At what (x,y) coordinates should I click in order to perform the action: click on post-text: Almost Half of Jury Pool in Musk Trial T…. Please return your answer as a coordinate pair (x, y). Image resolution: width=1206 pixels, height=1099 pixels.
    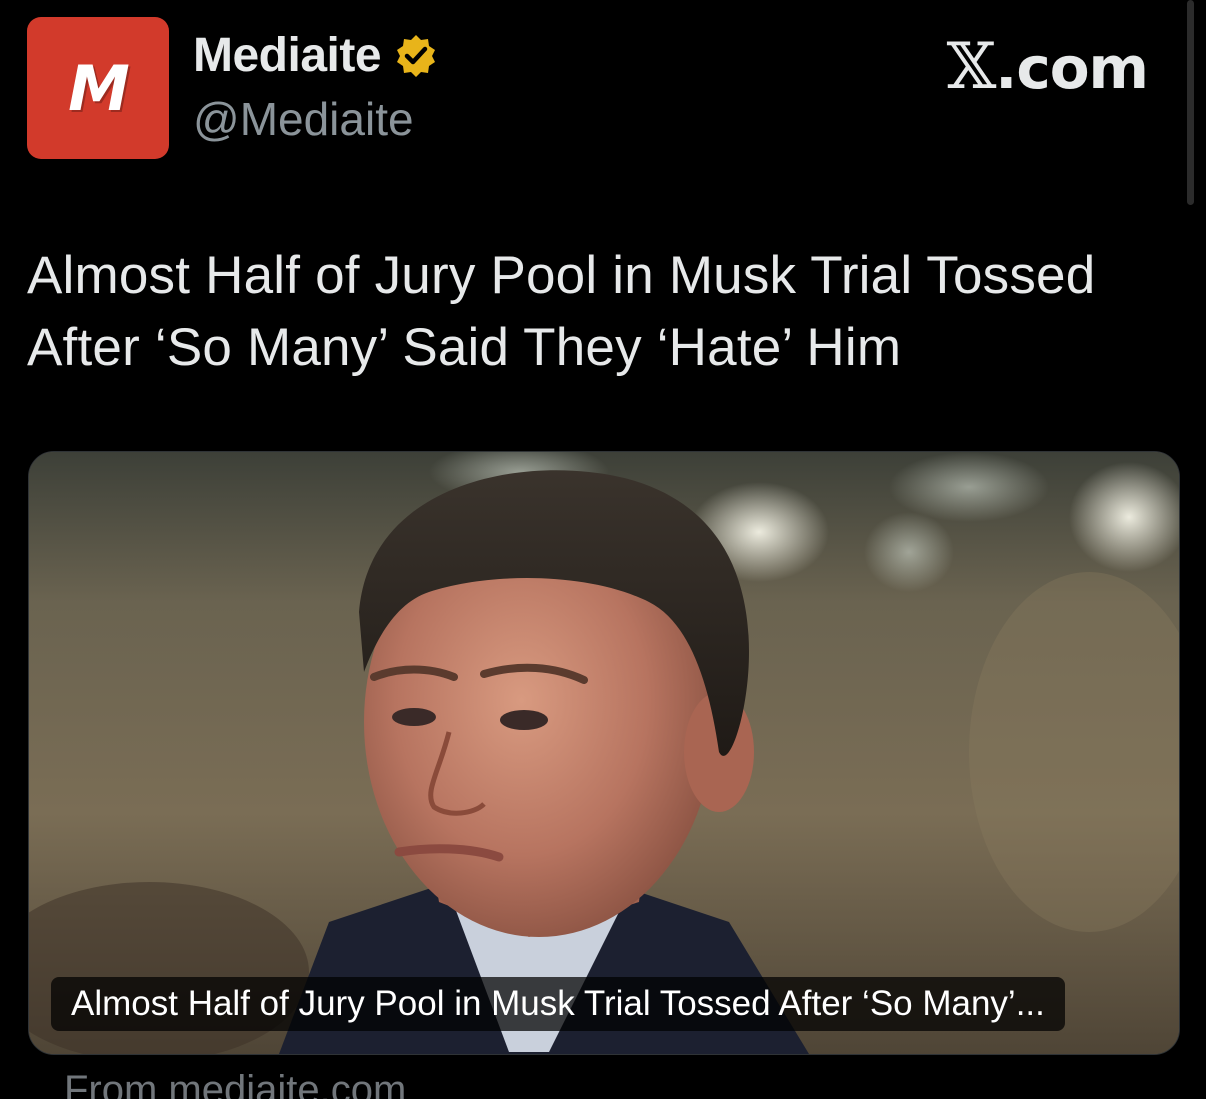
    Looking at the image, I should click on (561, 311).